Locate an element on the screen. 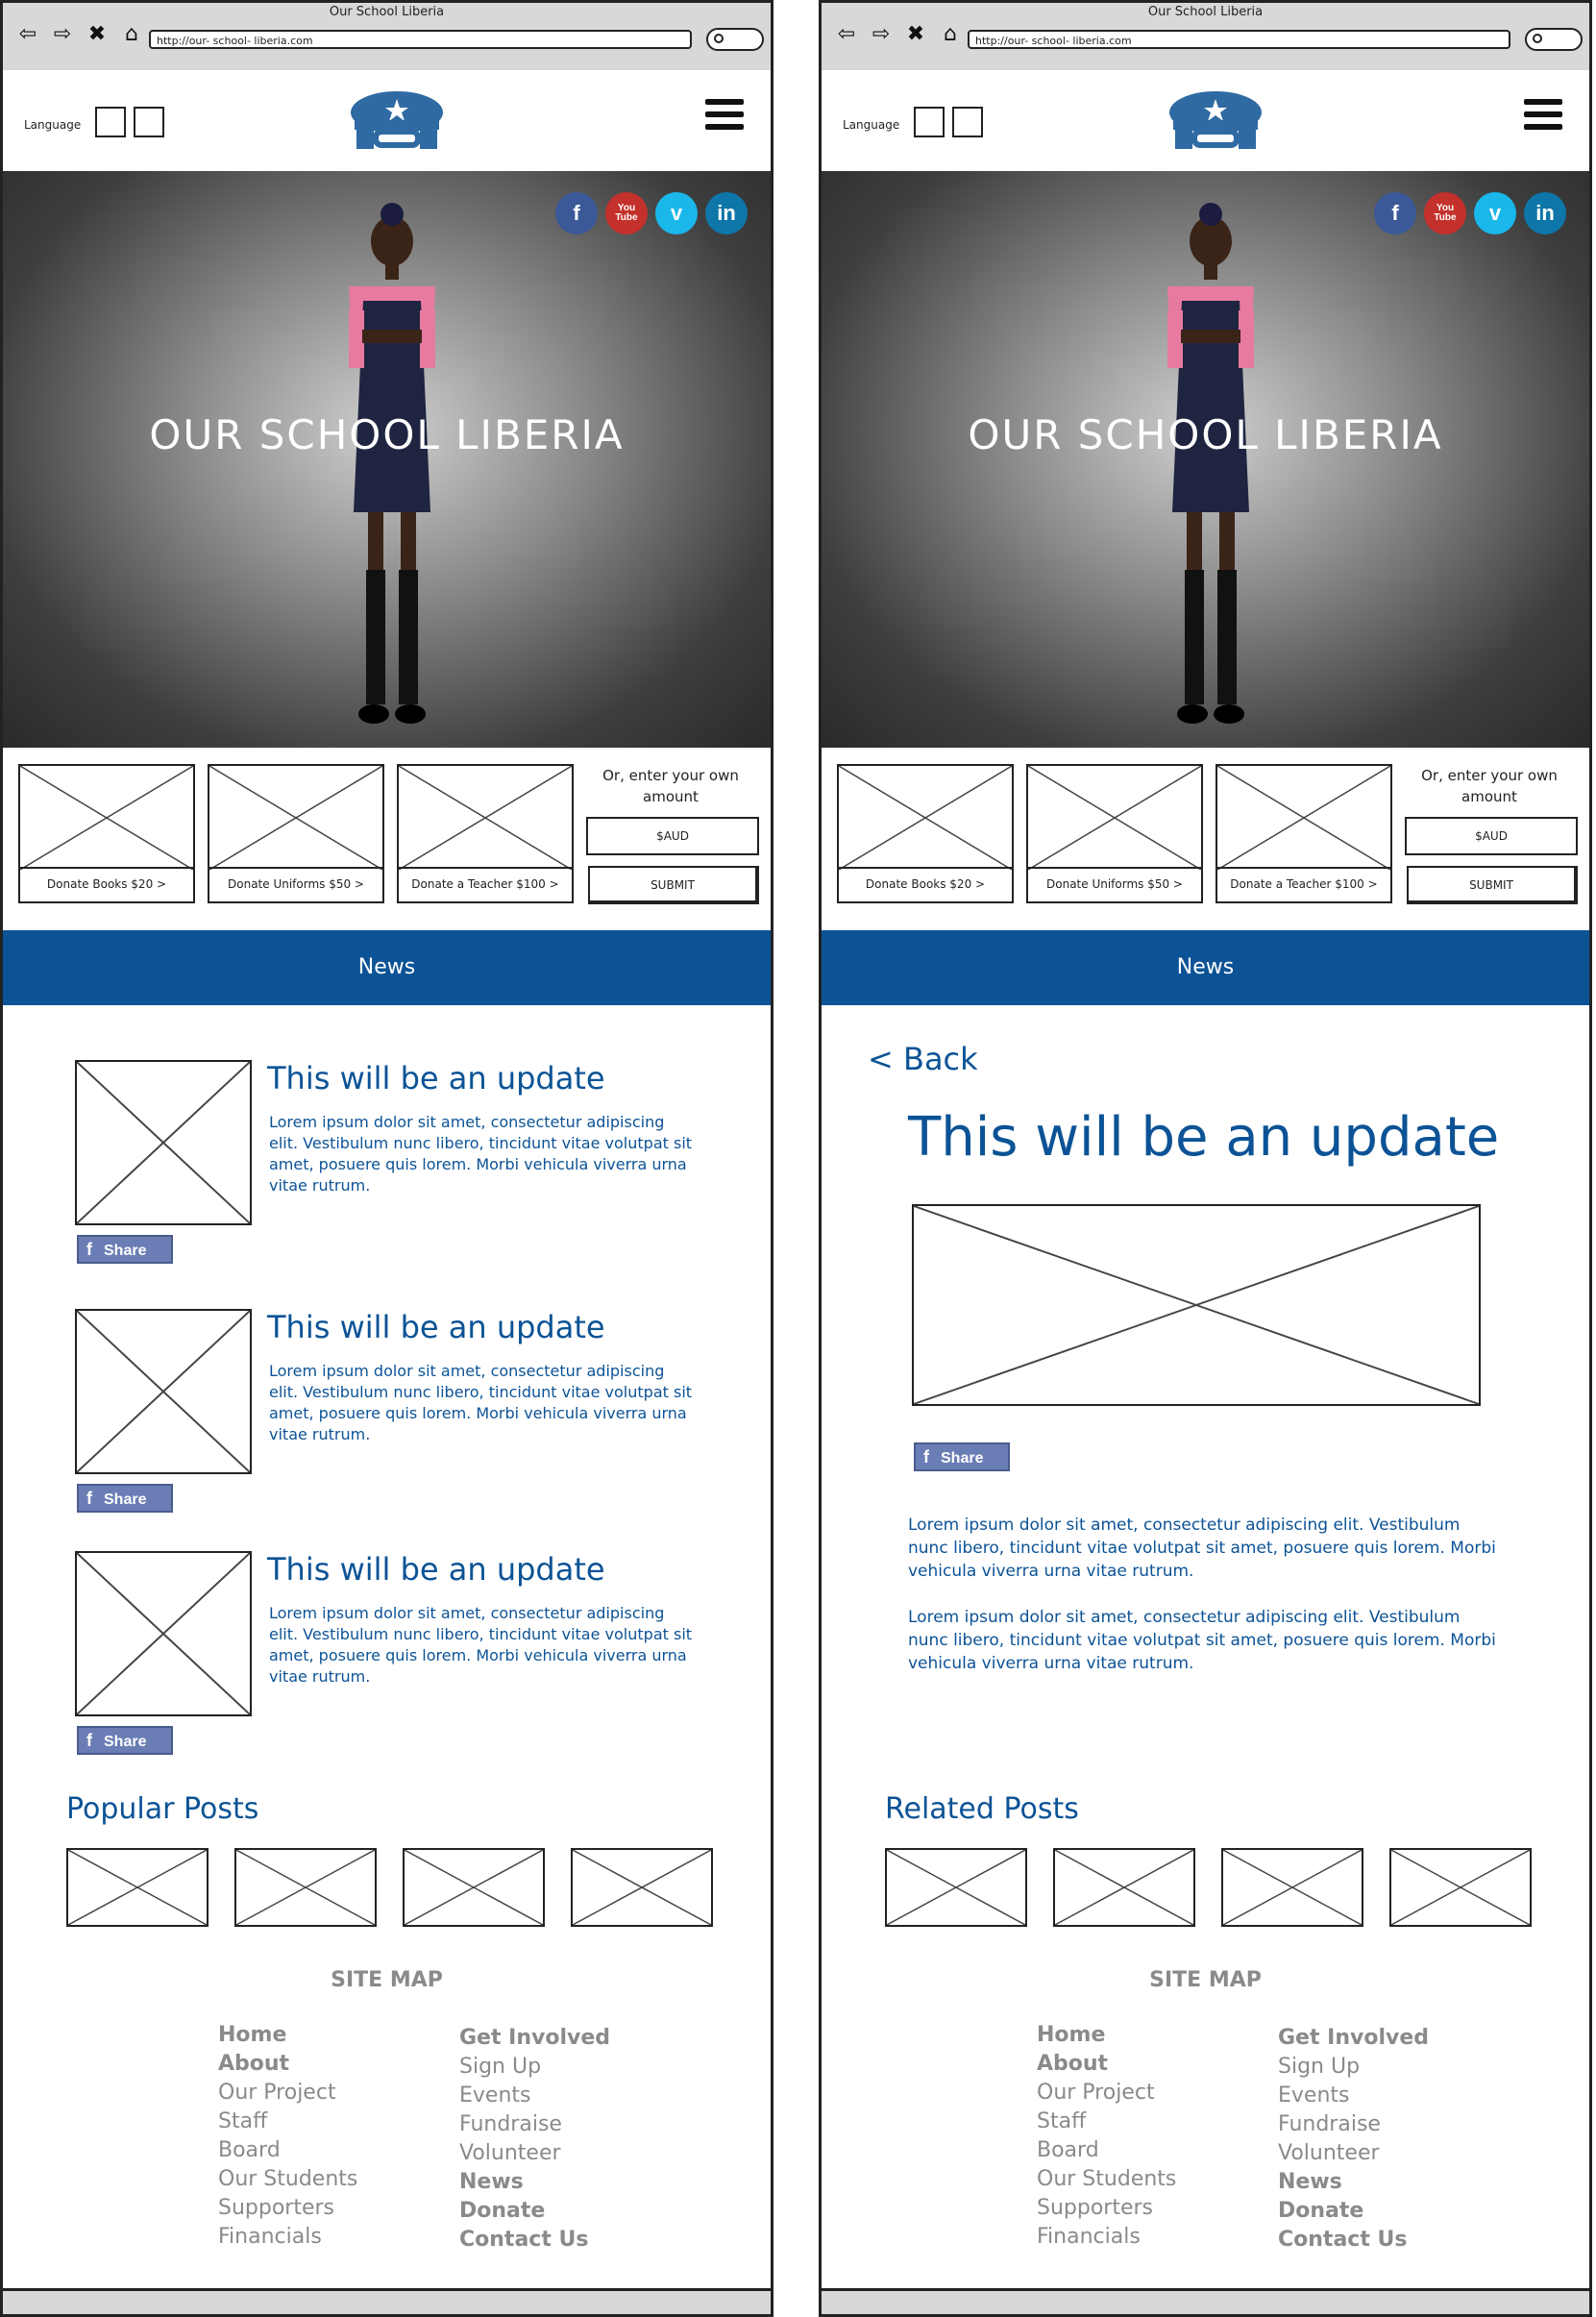  own-amount-label: Or, enter your own amount is located at coordinates (670, 786).